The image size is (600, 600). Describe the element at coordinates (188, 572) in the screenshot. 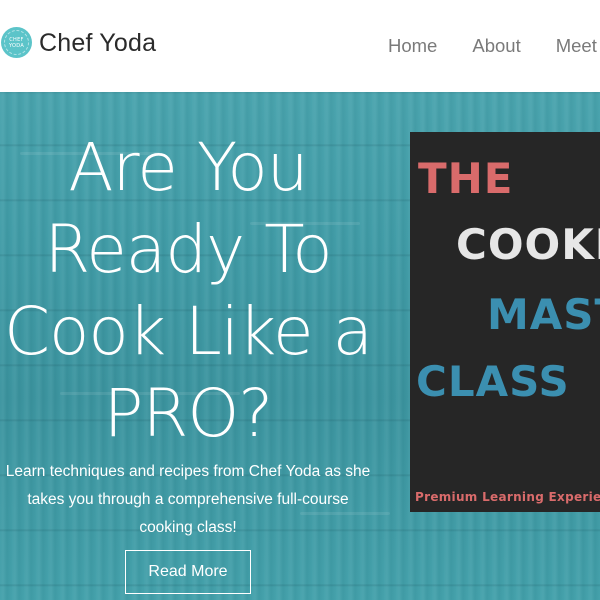

I see `read-more-button: Read More` at that location.